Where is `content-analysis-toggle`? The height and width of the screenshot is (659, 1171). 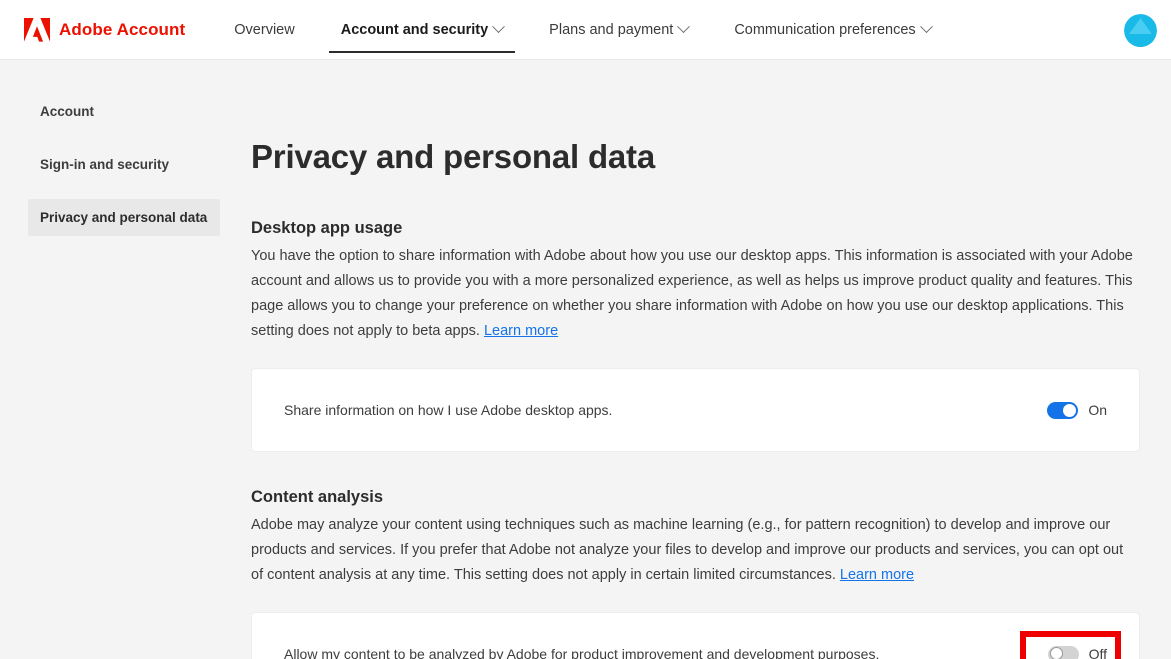
content-analysis-toggle is located at coordinates (1063, 652).